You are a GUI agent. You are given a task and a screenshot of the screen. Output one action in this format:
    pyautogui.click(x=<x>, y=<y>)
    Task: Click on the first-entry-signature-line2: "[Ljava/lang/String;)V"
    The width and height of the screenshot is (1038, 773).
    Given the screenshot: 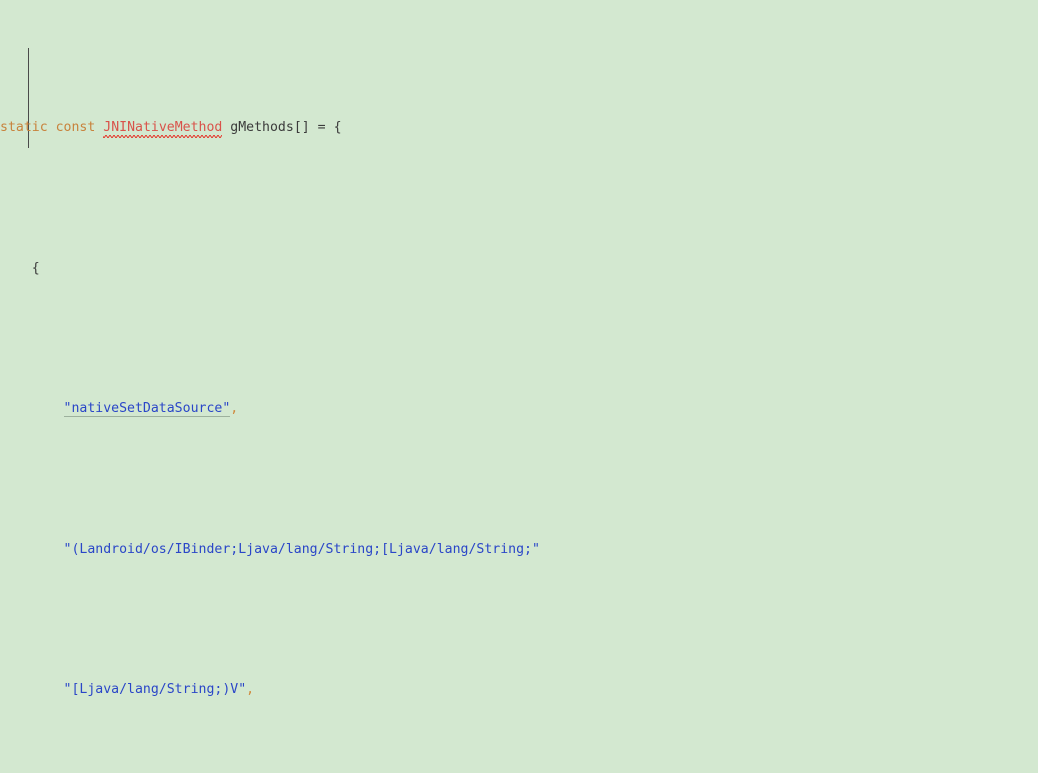 What is the action you would take?
    pyautogui.click(x=155, y=690)
    